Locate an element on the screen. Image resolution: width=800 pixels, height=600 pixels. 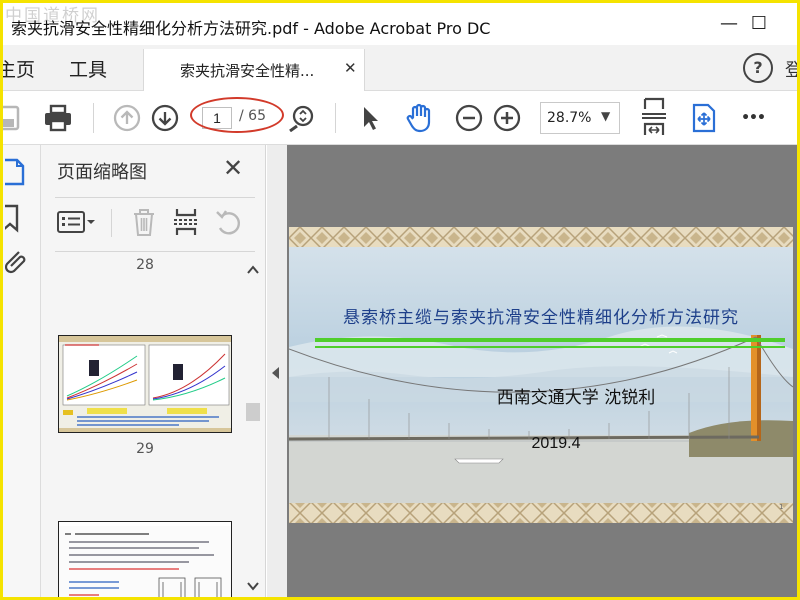
tab-document: 索夹抗滑安全性精... ✕ is located at coordinates (254, 70).